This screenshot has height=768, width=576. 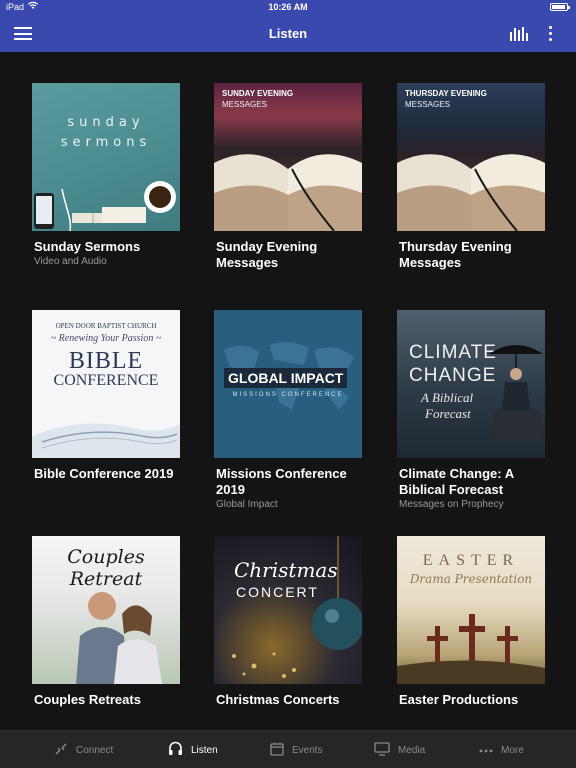 I want to click on series-subtitle: Video and Audio, so click(x=70, y=261).